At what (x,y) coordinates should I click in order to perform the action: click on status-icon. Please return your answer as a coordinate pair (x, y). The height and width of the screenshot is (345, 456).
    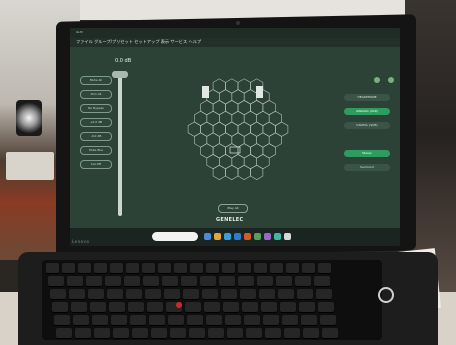
    Looking at the image, I should click on (376, 80).